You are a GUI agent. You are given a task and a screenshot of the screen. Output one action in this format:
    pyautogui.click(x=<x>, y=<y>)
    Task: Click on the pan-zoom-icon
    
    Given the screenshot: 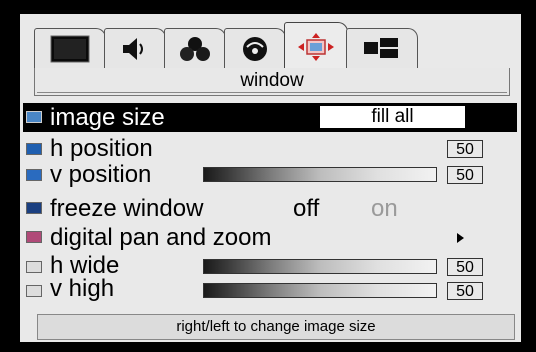 What is the action you would take?
    pyautogui.click(x=34, y=237)
    